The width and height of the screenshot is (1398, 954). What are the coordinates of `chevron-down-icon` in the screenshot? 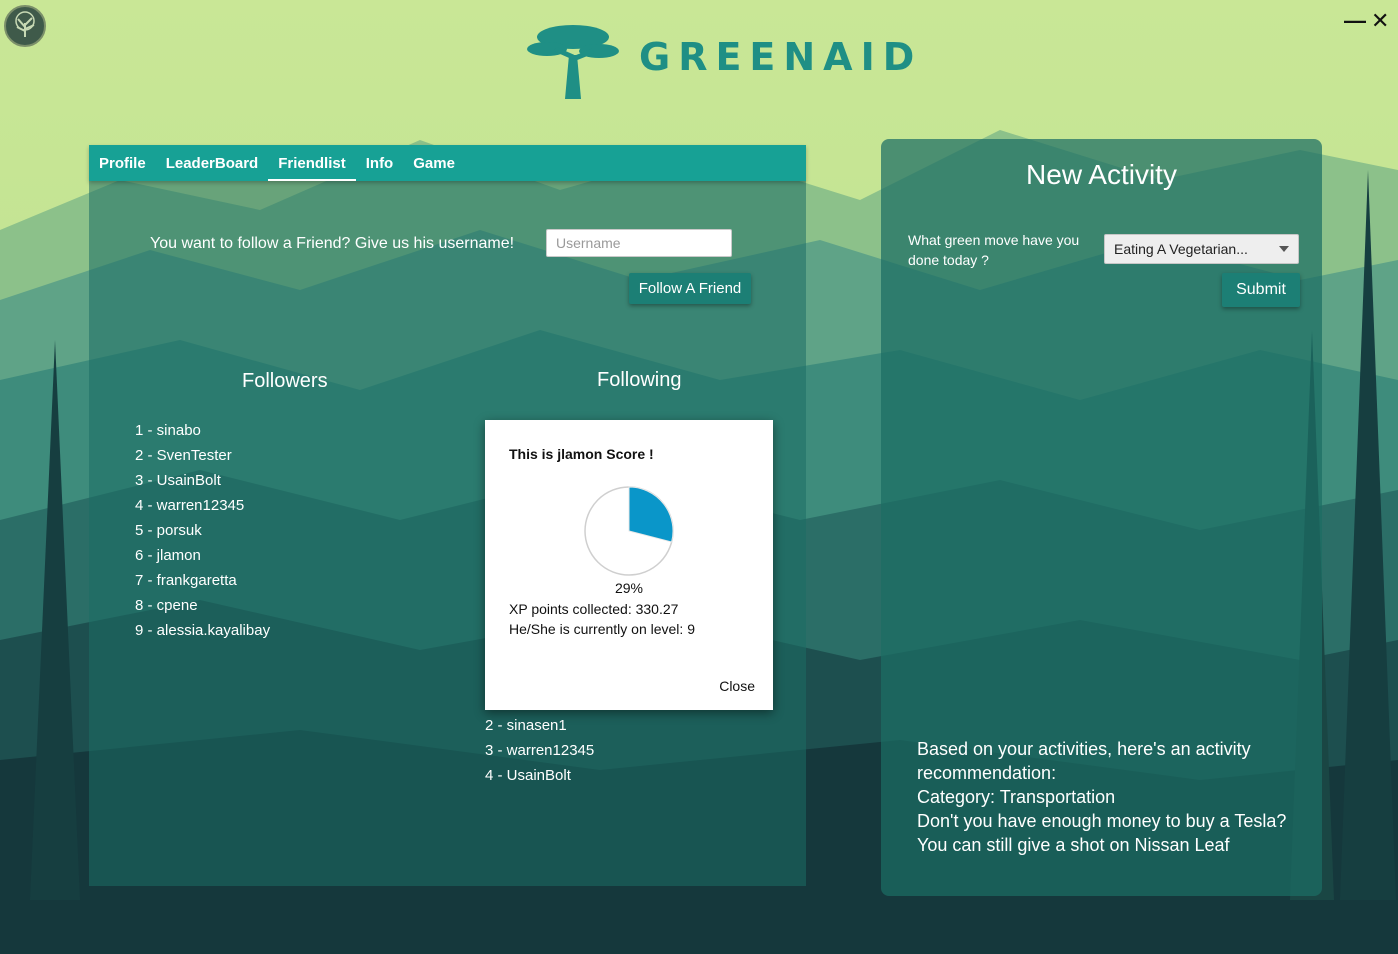 It's located at (1284, 249).